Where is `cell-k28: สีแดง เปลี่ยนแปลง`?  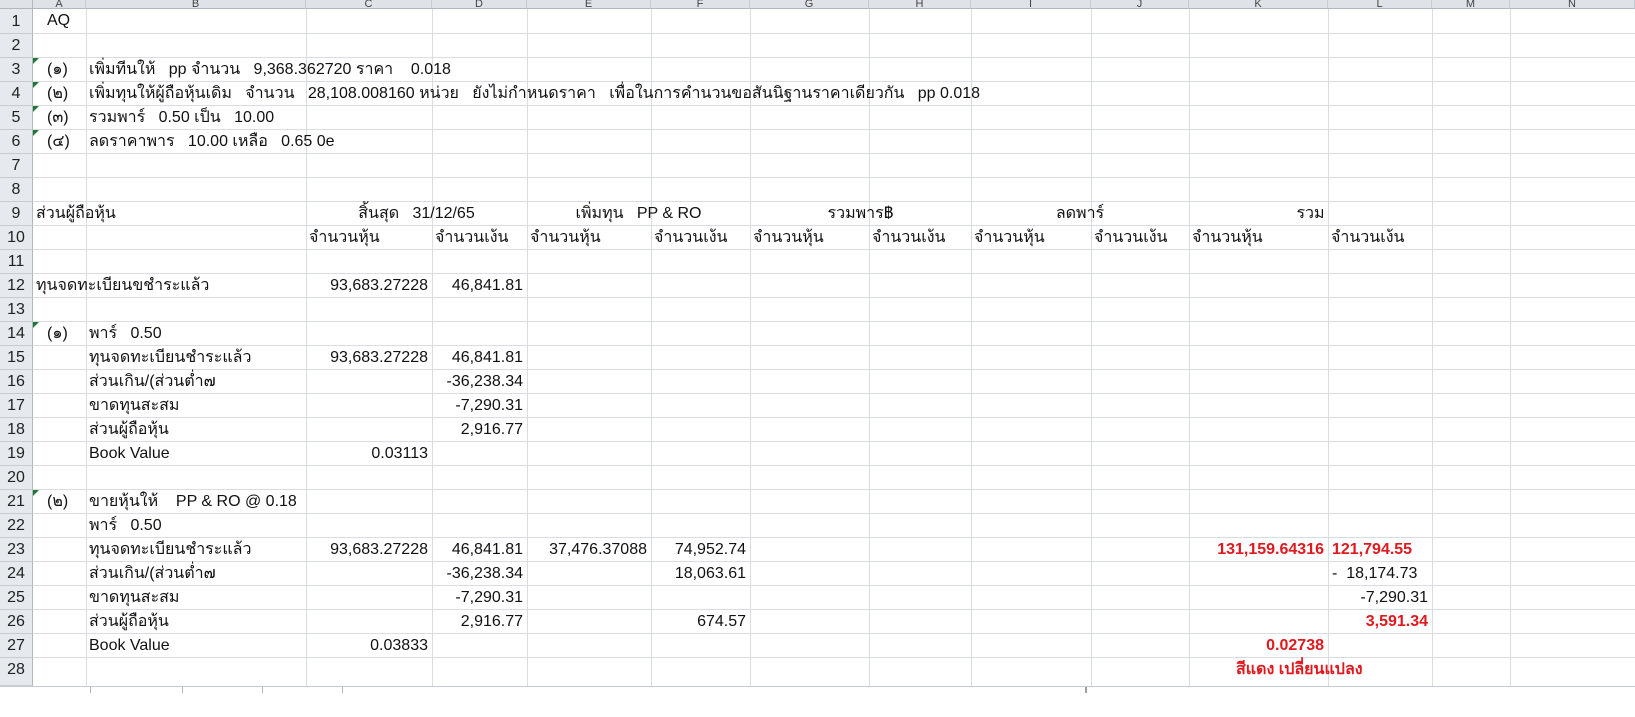 cell-k28: สีแดง เปลี่ยนแปลง is located at coordinates (1299, 670).